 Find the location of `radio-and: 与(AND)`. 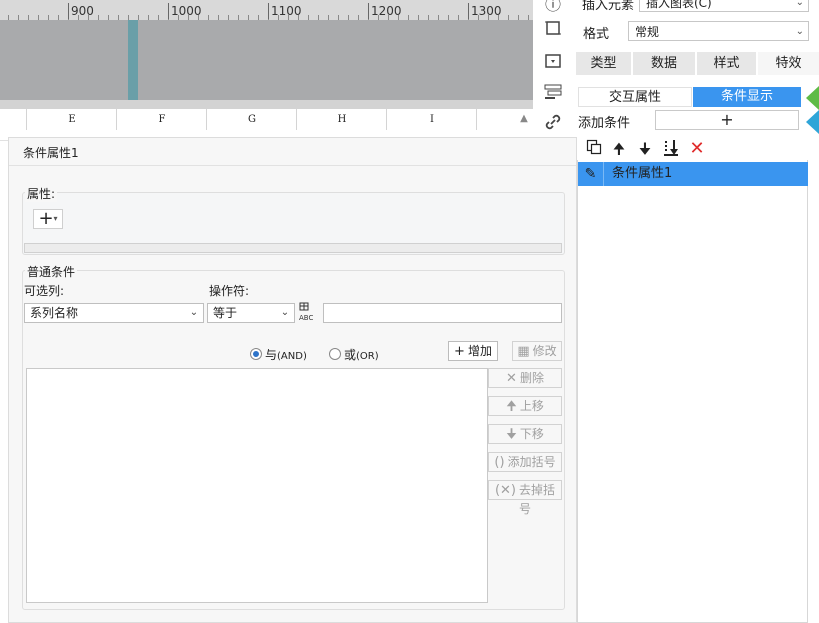

radio-and: 与(AND) is located at coordinates (278, 354).